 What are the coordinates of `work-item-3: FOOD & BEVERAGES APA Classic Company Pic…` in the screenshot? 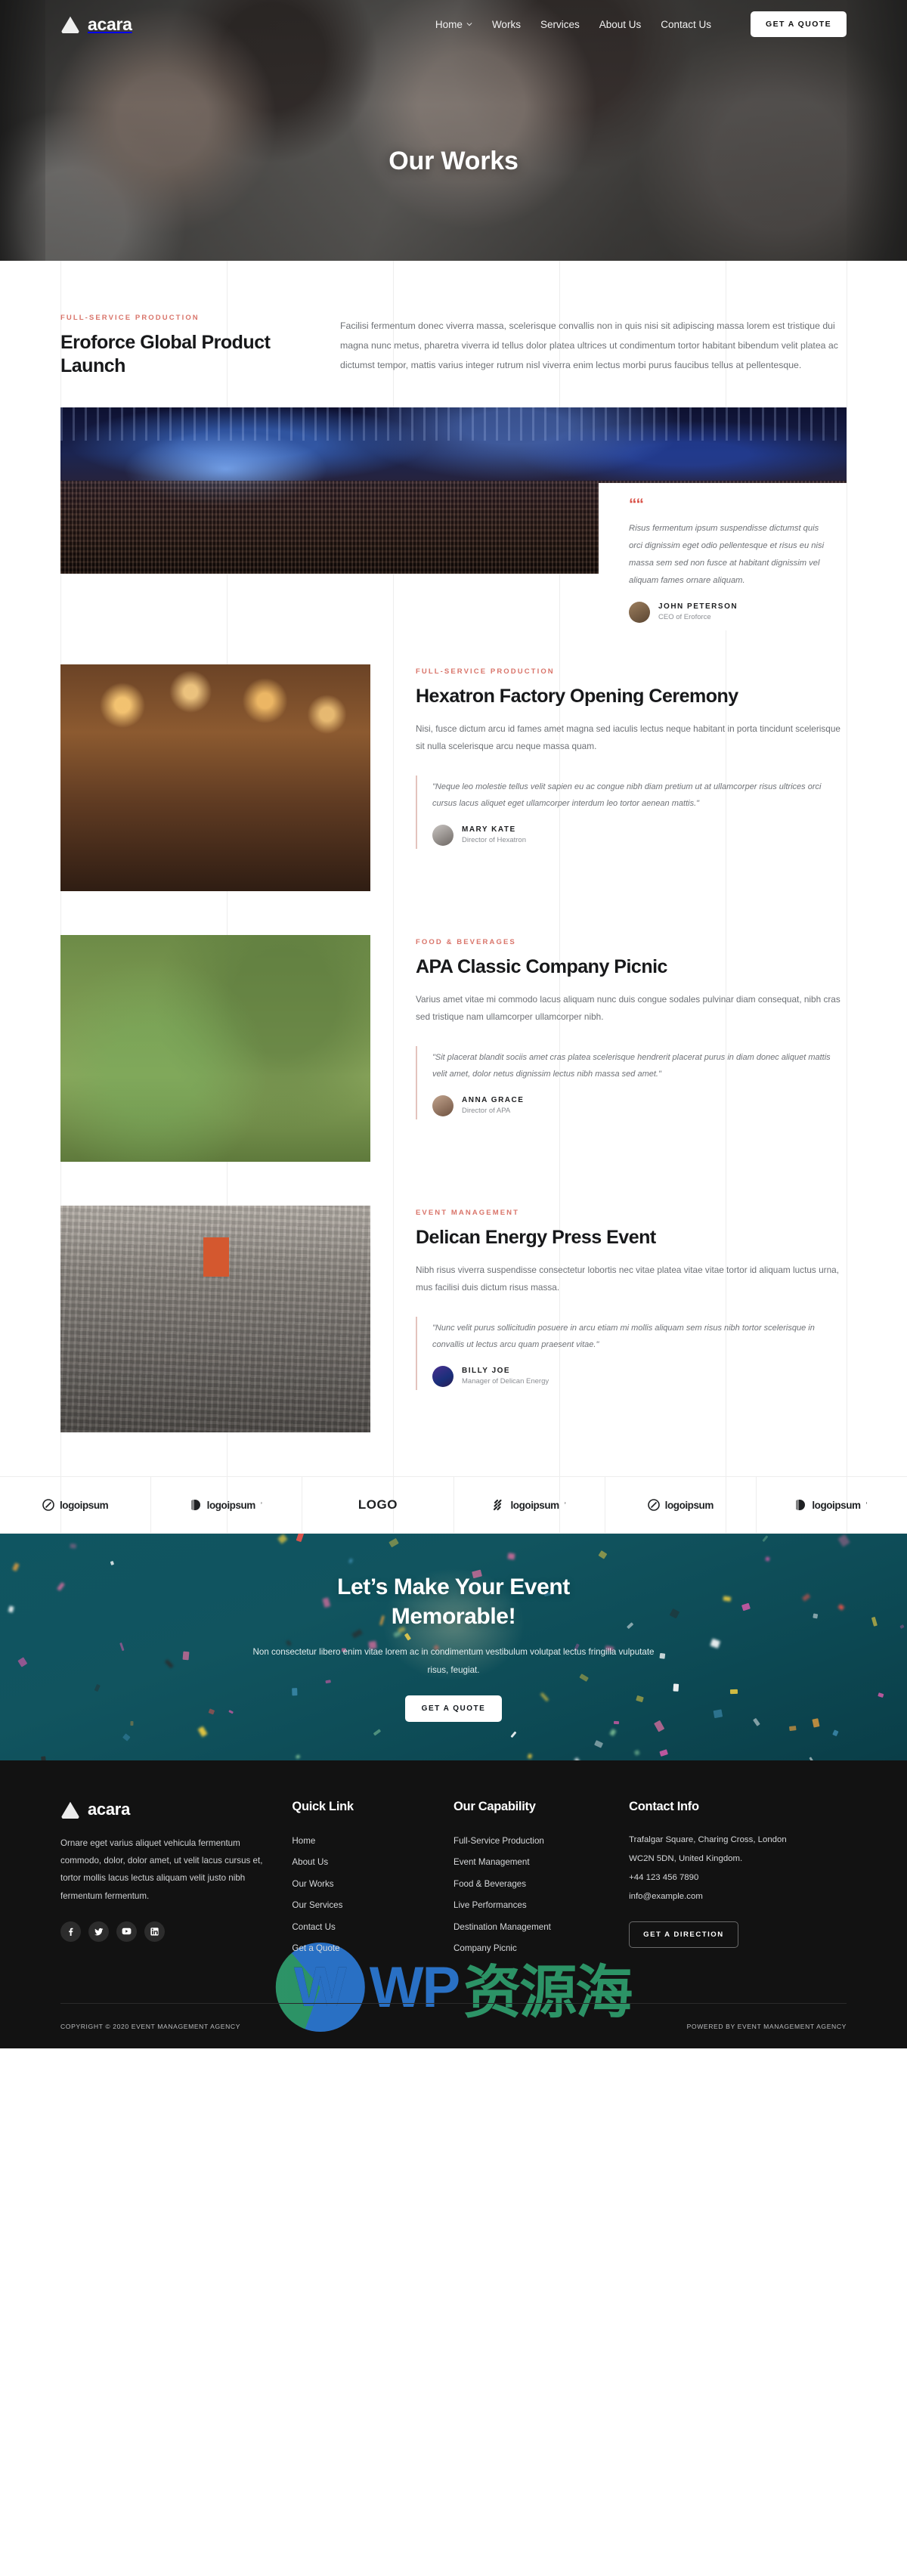 It's located at (453, 1048).